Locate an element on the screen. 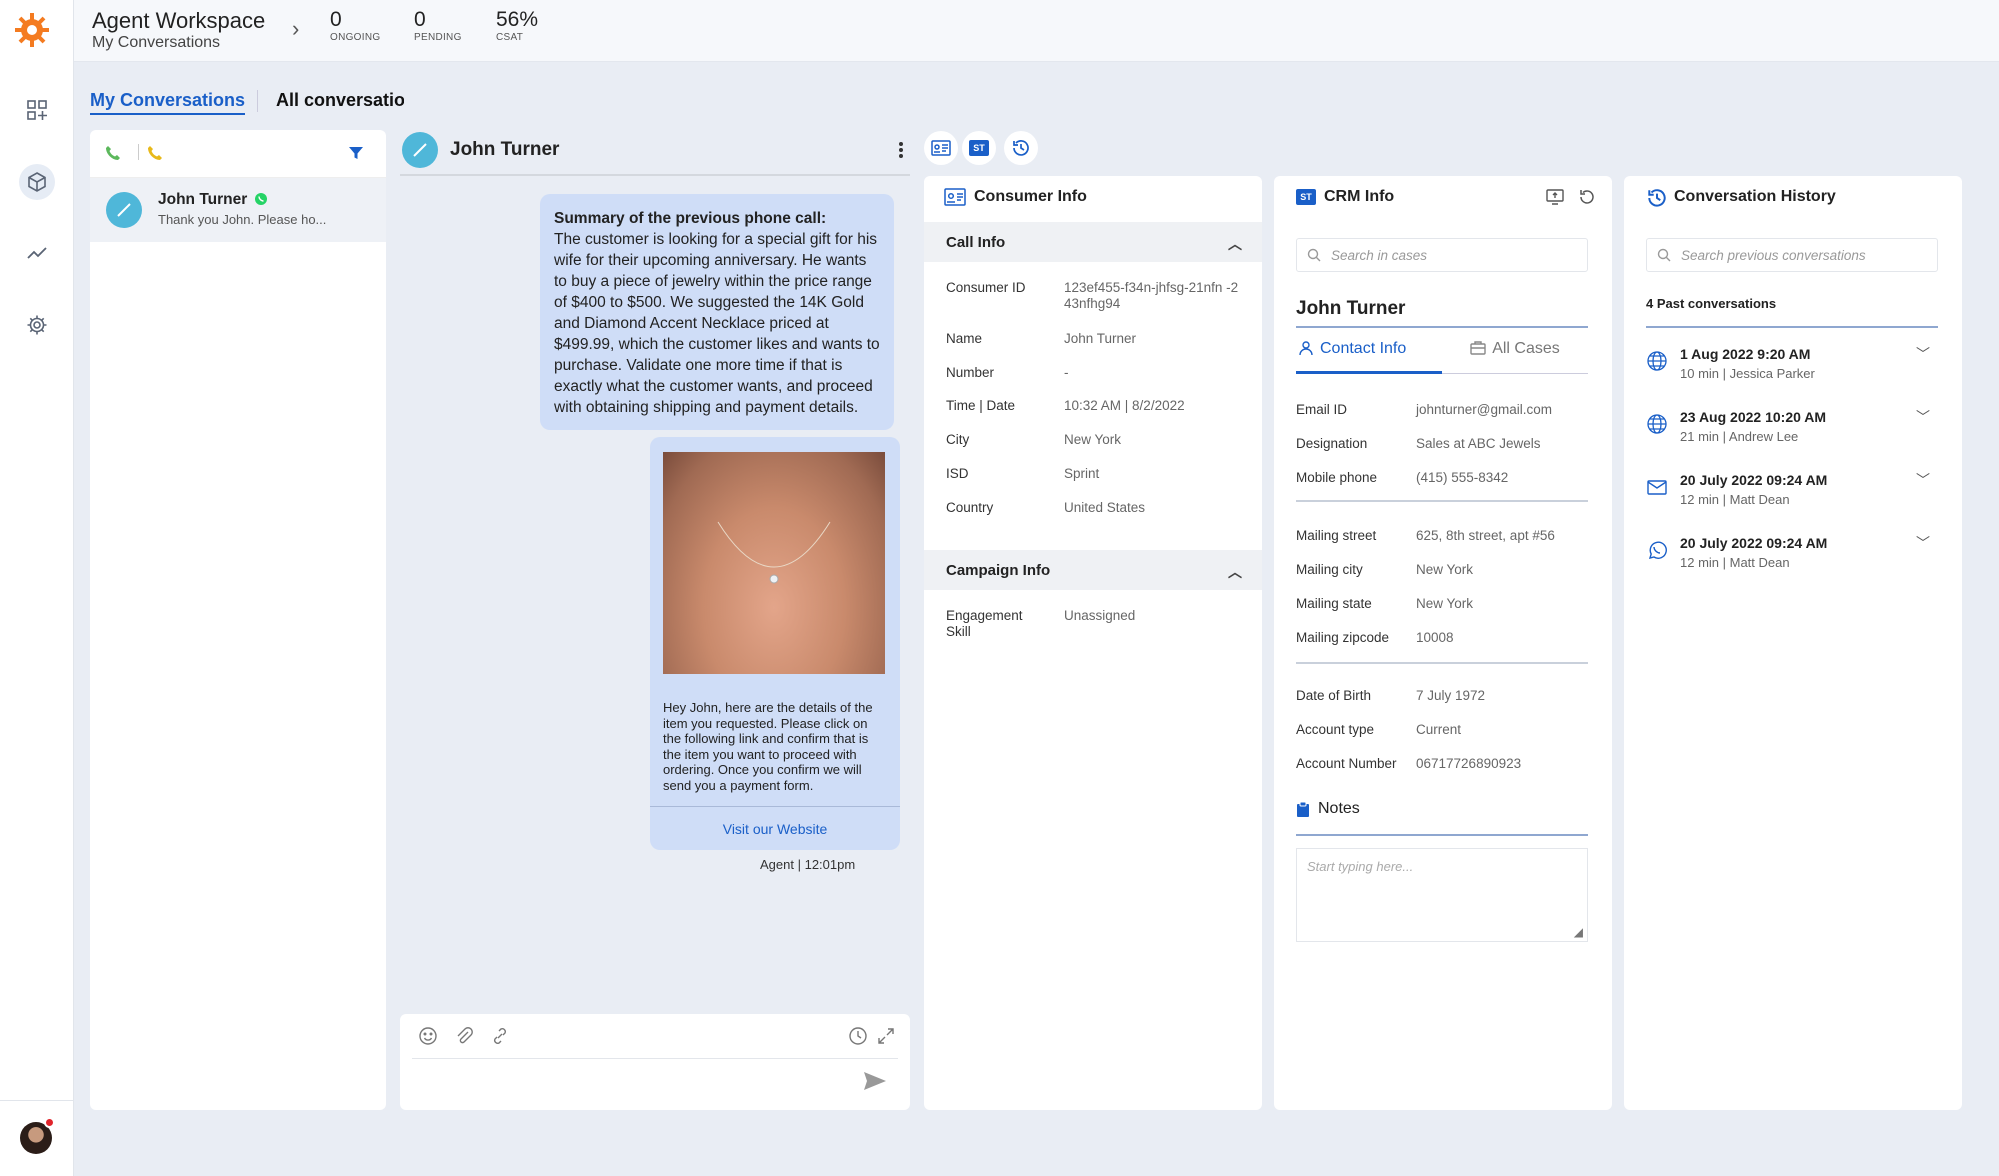  visit-website-link: Visit our Website is located at coordinates (775, 828).